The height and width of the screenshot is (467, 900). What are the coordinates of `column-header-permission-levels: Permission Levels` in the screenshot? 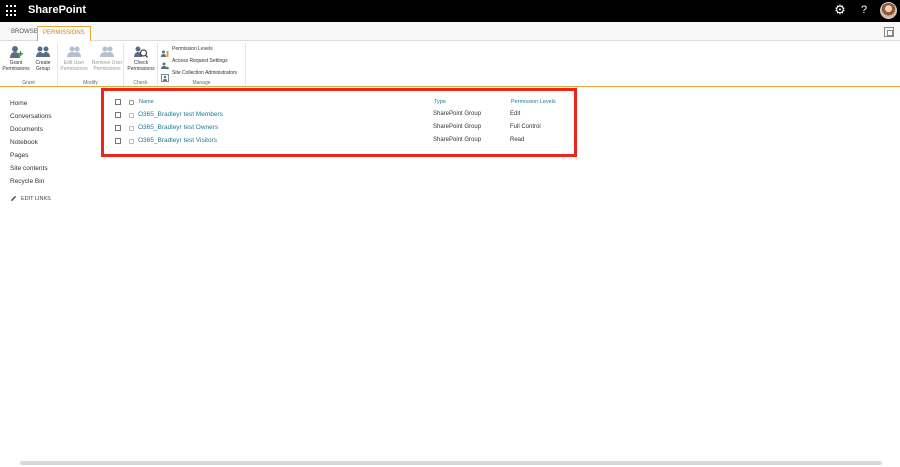 It's located at (533, 102).